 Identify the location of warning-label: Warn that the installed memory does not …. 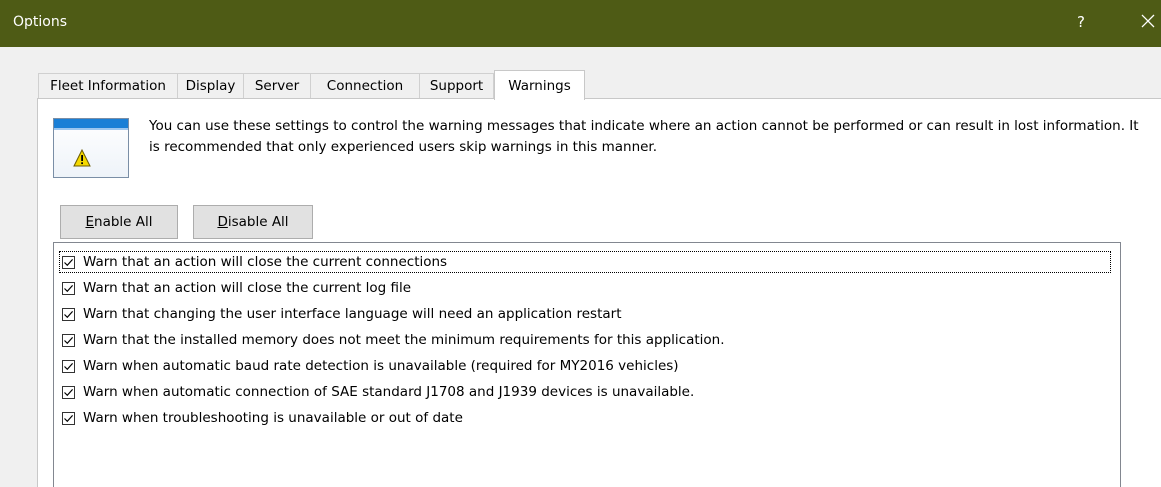
(404, 340).